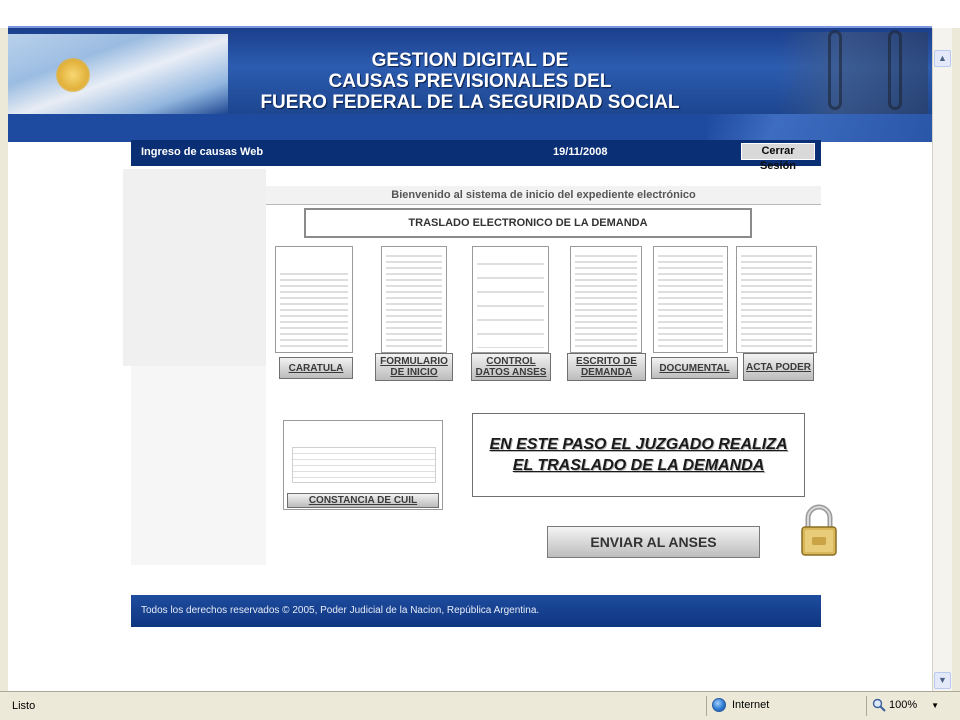 The width and height of the screenshot is (960, 720). What do you see at coordinates (480, 14) in the screenshot?
I see `browser-top` at bounding box center [480, 14].